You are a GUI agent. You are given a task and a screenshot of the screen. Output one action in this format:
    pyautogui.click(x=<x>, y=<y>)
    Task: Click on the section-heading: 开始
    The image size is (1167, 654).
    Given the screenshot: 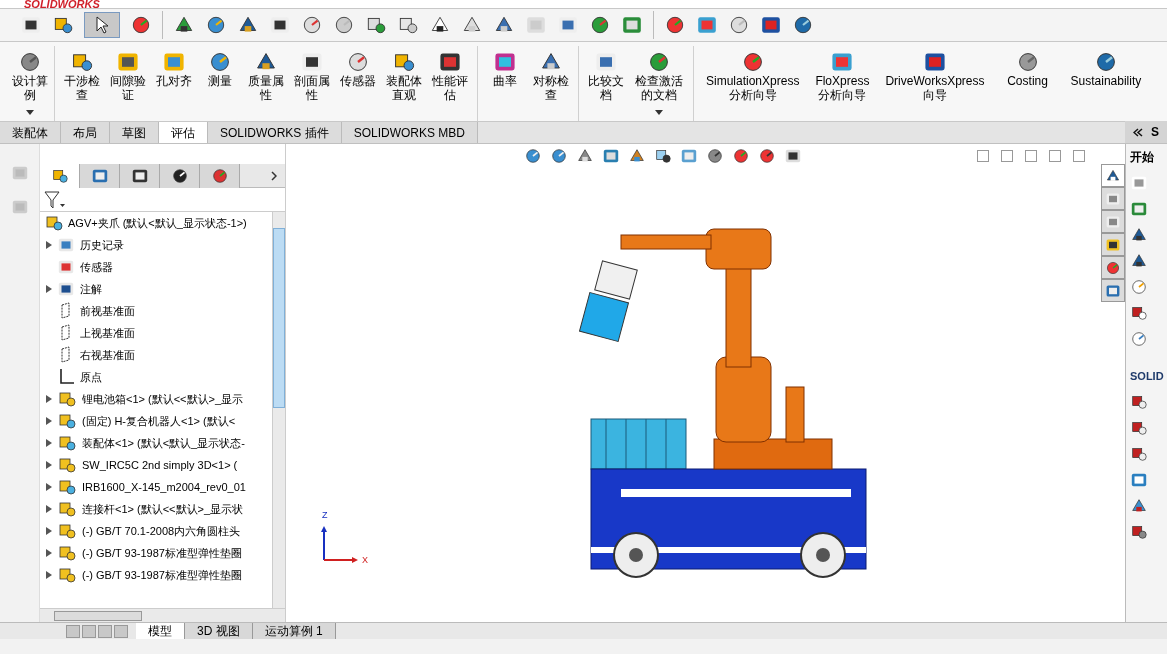 What is the action you would take?
    pyautogui.click(x=1142, y=157)
    